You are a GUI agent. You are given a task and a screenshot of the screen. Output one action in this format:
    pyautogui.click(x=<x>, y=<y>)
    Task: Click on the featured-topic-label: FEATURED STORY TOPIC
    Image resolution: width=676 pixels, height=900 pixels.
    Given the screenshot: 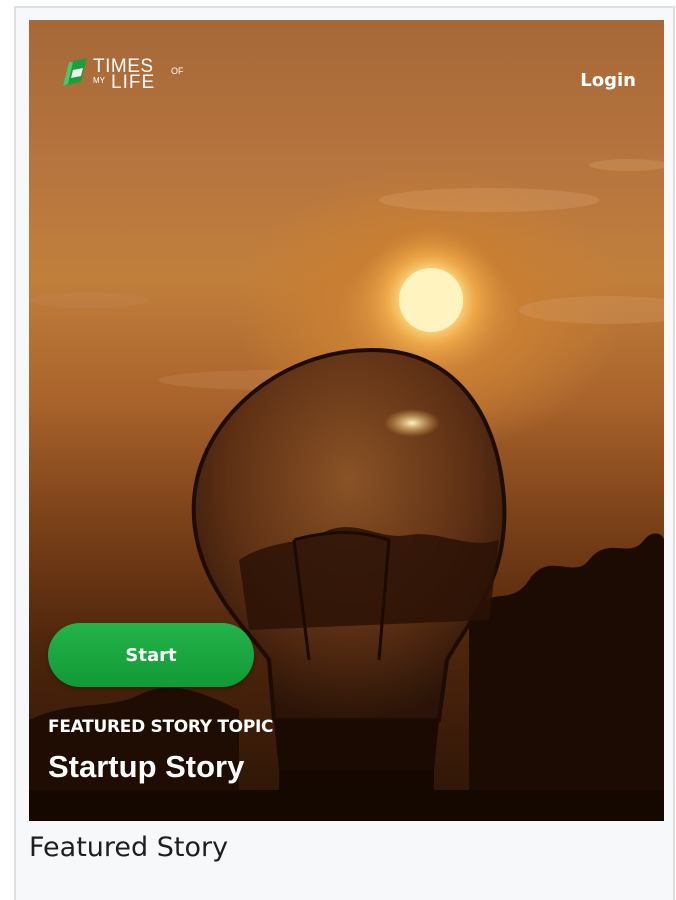 What is the action you would take?
    pyautogui.click(x=161, y=727)
    